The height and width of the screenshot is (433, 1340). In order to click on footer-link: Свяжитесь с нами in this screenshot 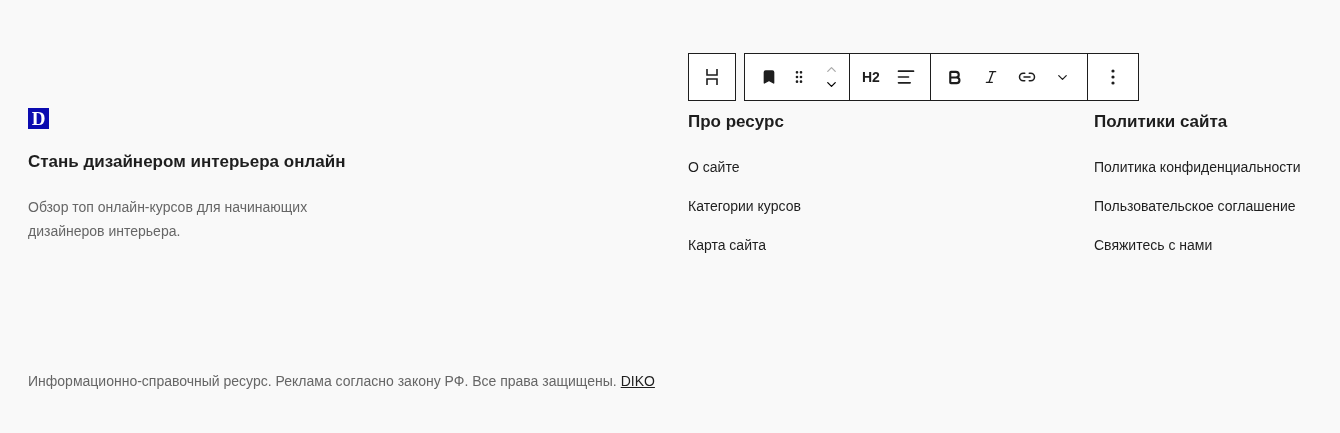, I will do `click(1217, 244)`.